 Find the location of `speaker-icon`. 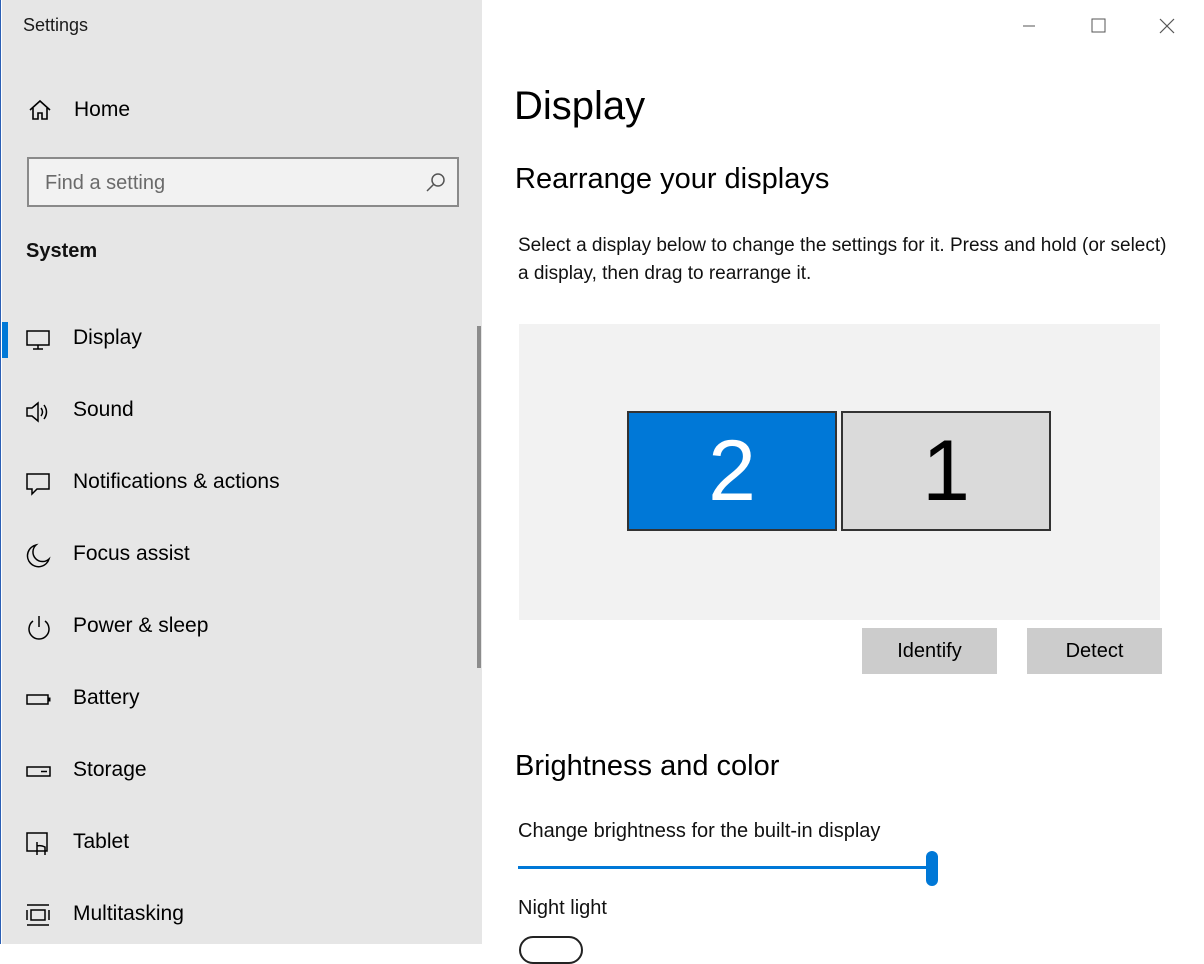

speaker-icon is located at coordinates (37, 412).